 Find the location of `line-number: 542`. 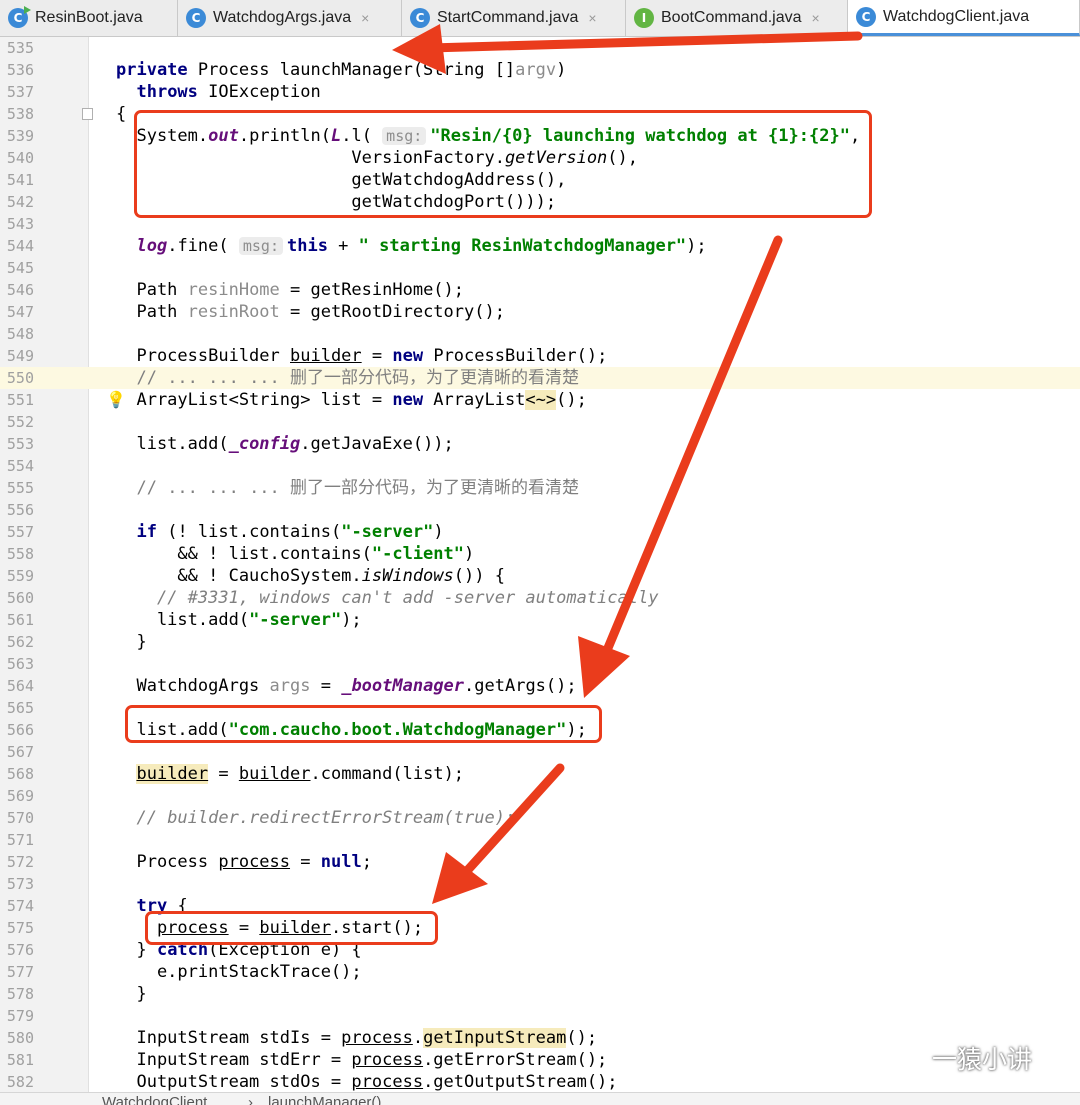

line-number: 542 is located at coordinates (17, 202).